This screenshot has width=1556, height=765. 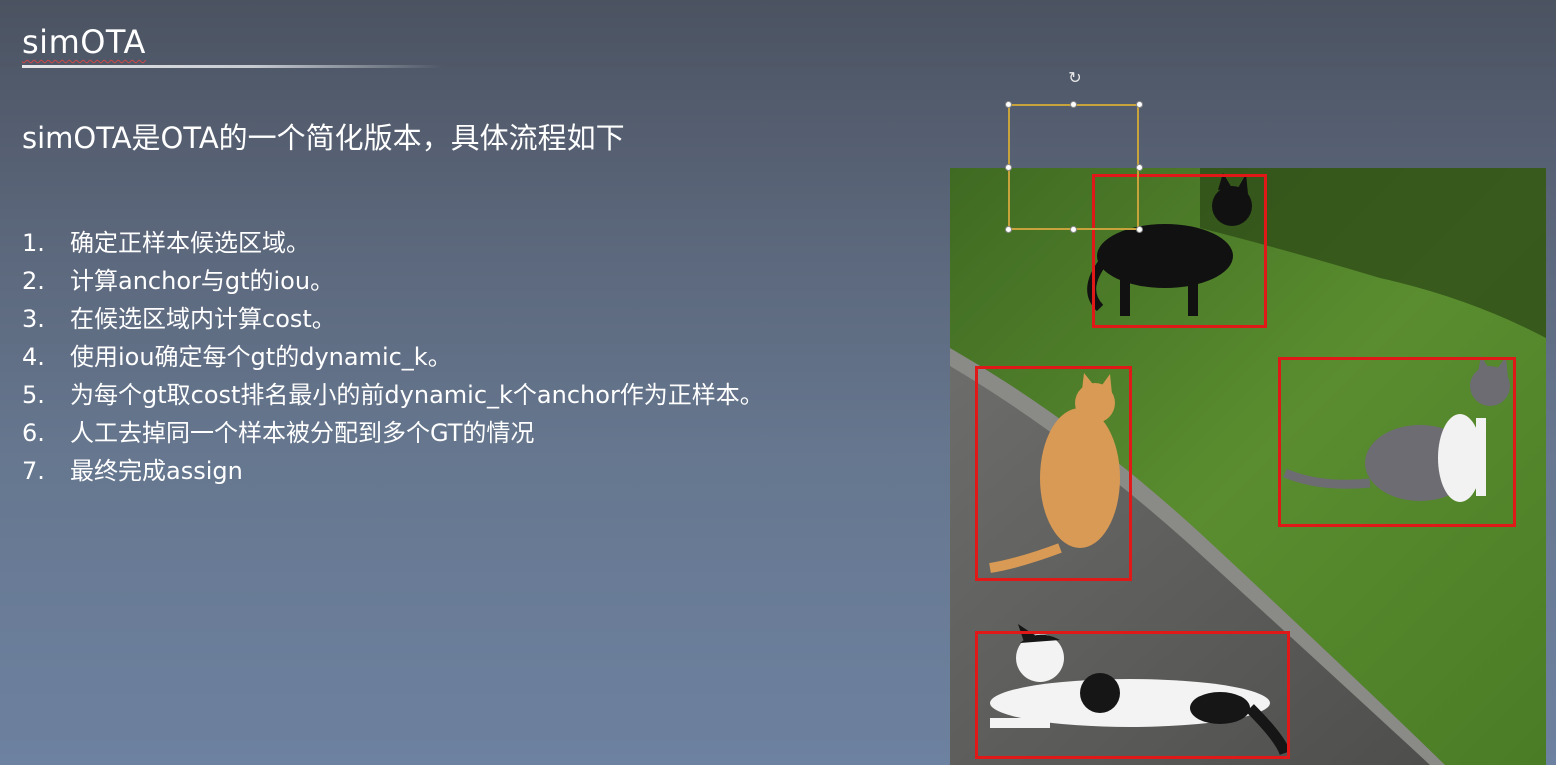 I want to click on resize-handle-bottom, so click(x=1073, y=229).